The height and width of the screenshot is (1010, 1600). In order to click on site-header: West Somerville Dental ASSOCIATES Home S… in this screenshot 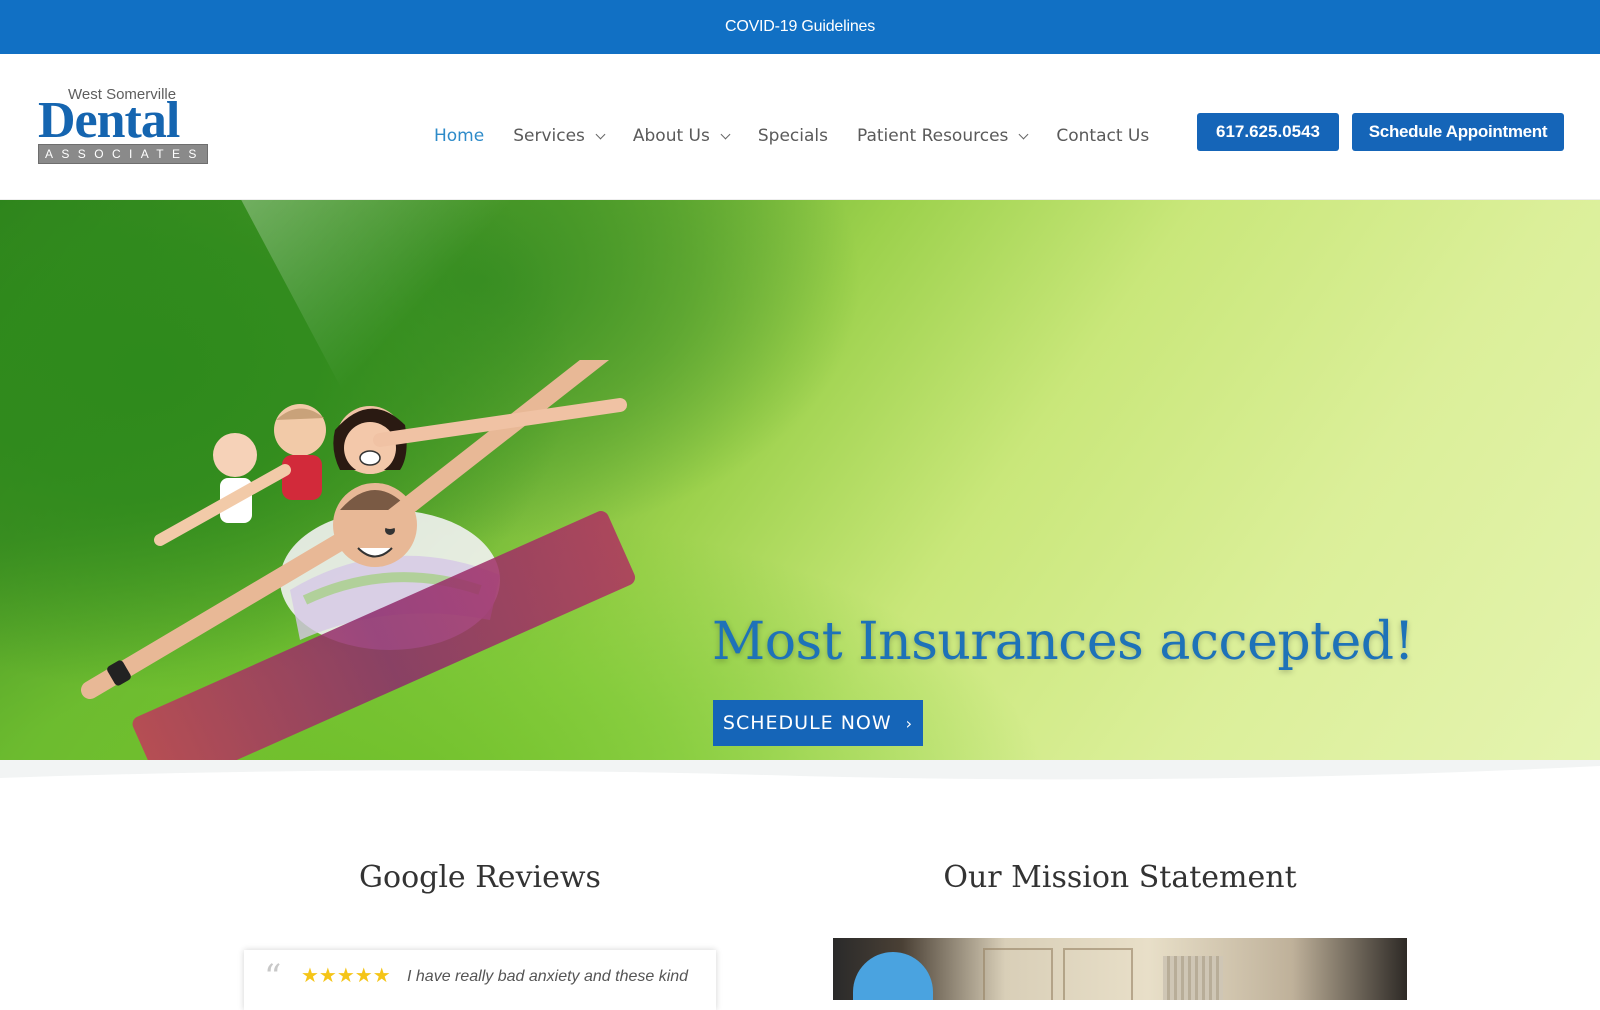, I will do `click(800, 127)`.